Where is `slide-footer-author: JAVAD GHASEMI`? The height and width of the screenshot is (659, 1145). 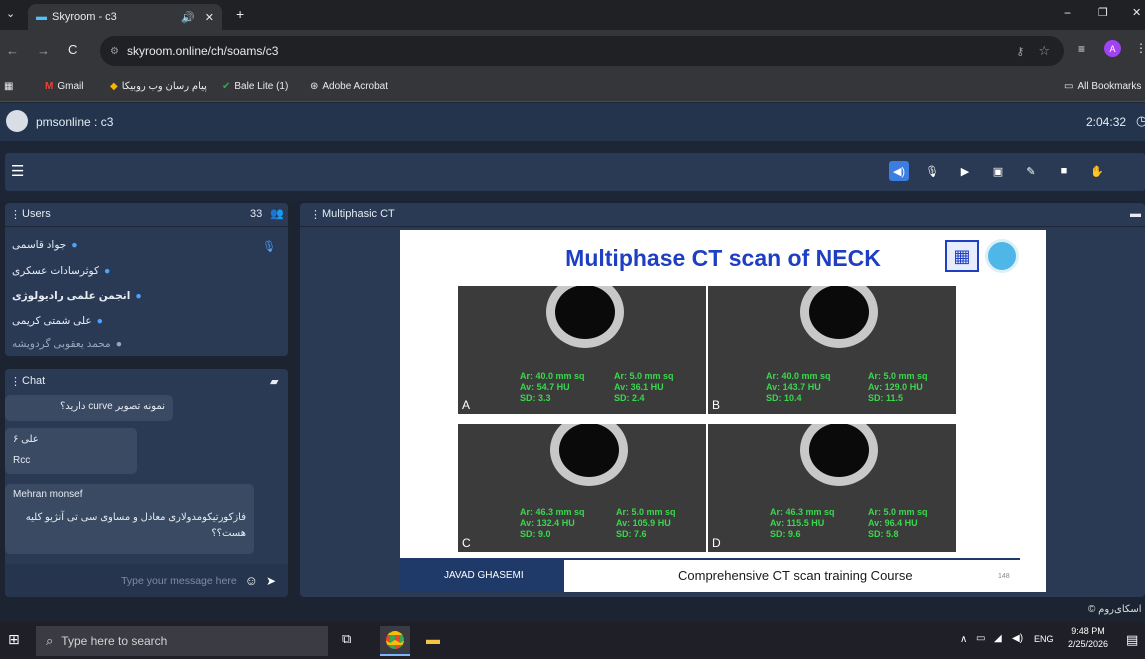
slide-footer-author: JAVAD GHASEMI is located at coordinates (482, 575).